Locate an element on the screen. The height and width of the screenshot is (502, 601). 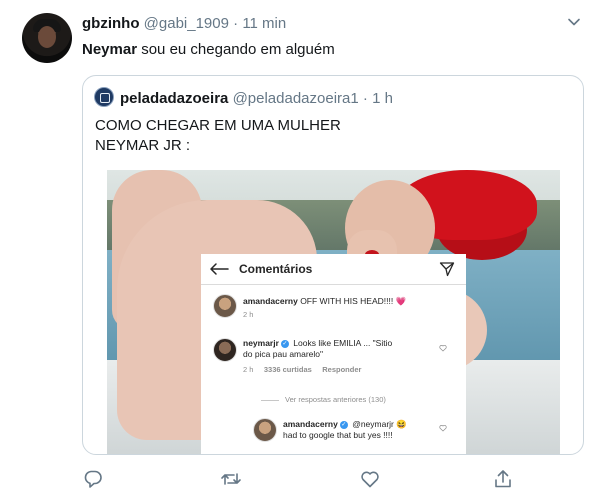
ig-comment-3-line-1: amandacerny ✓ @neymarjr 😆 is located at coordinates (345, 424).